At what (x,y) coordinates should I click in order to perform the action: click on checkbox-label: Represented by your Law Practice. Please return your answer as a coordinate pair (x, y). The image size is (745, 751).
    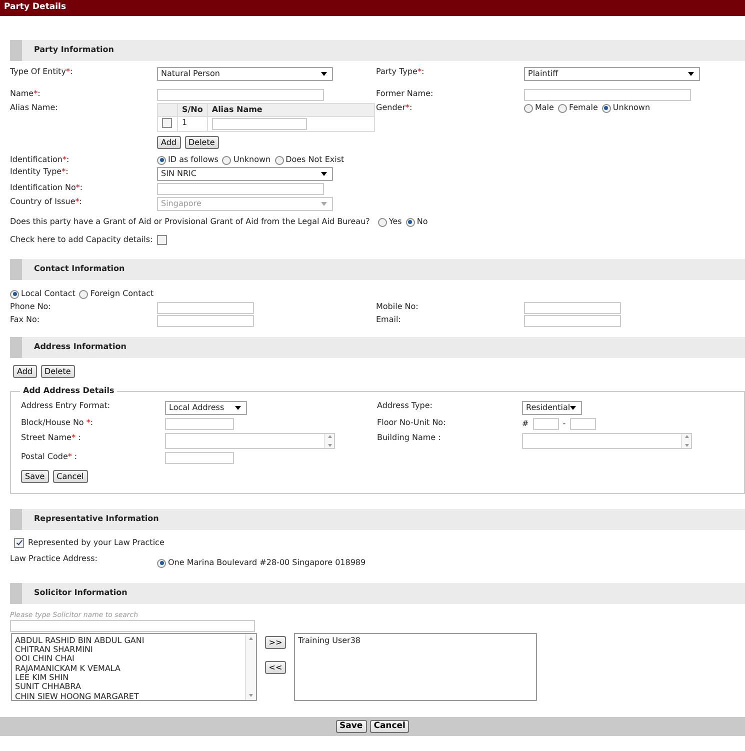
    Looking at the image, I should click on (96, 543).